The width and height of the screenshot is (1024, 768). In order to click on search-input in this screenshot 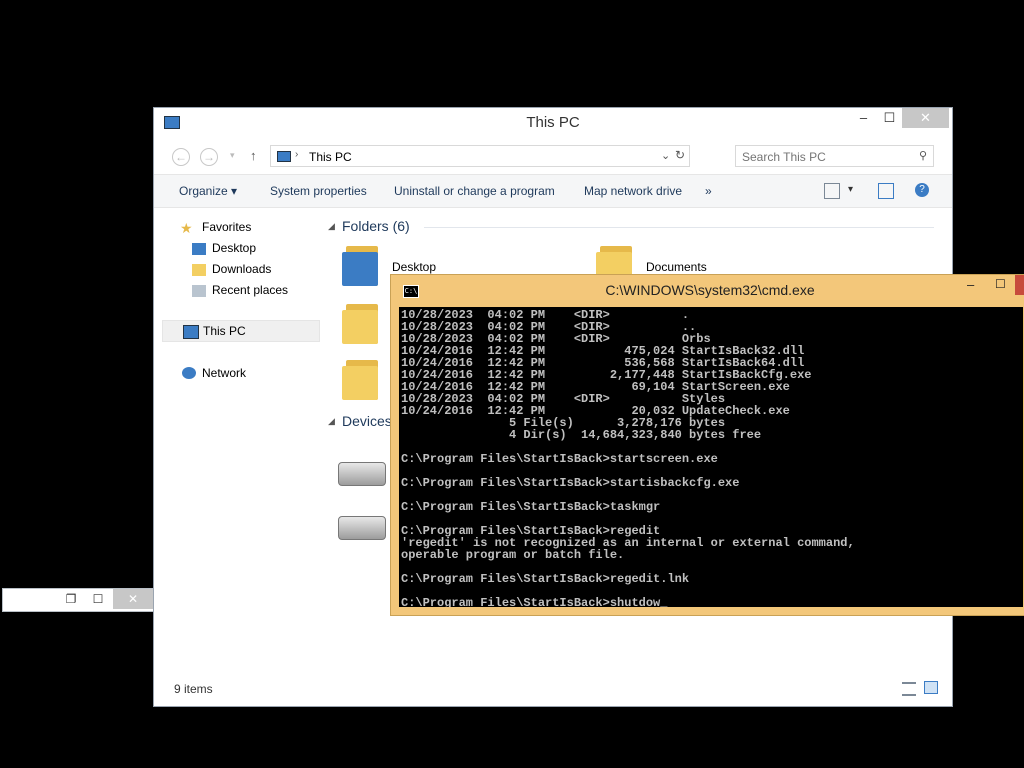, I will do `click(827, 157)`.